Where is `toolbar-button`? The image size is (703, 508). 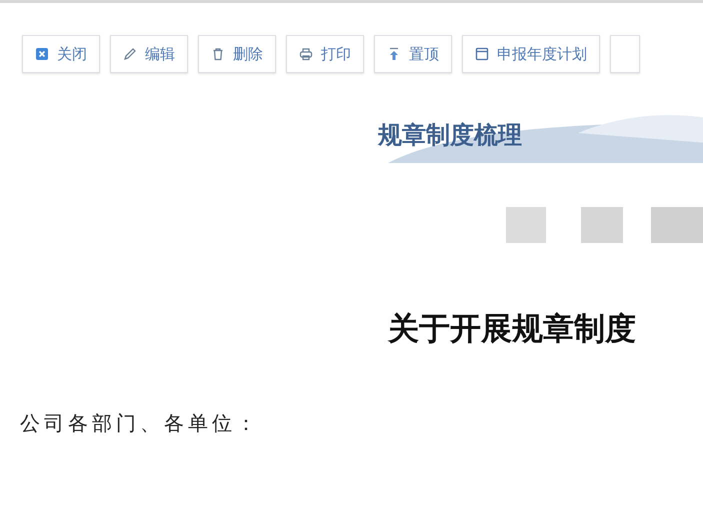 toolbar-button is located at coordinates (625, 54).